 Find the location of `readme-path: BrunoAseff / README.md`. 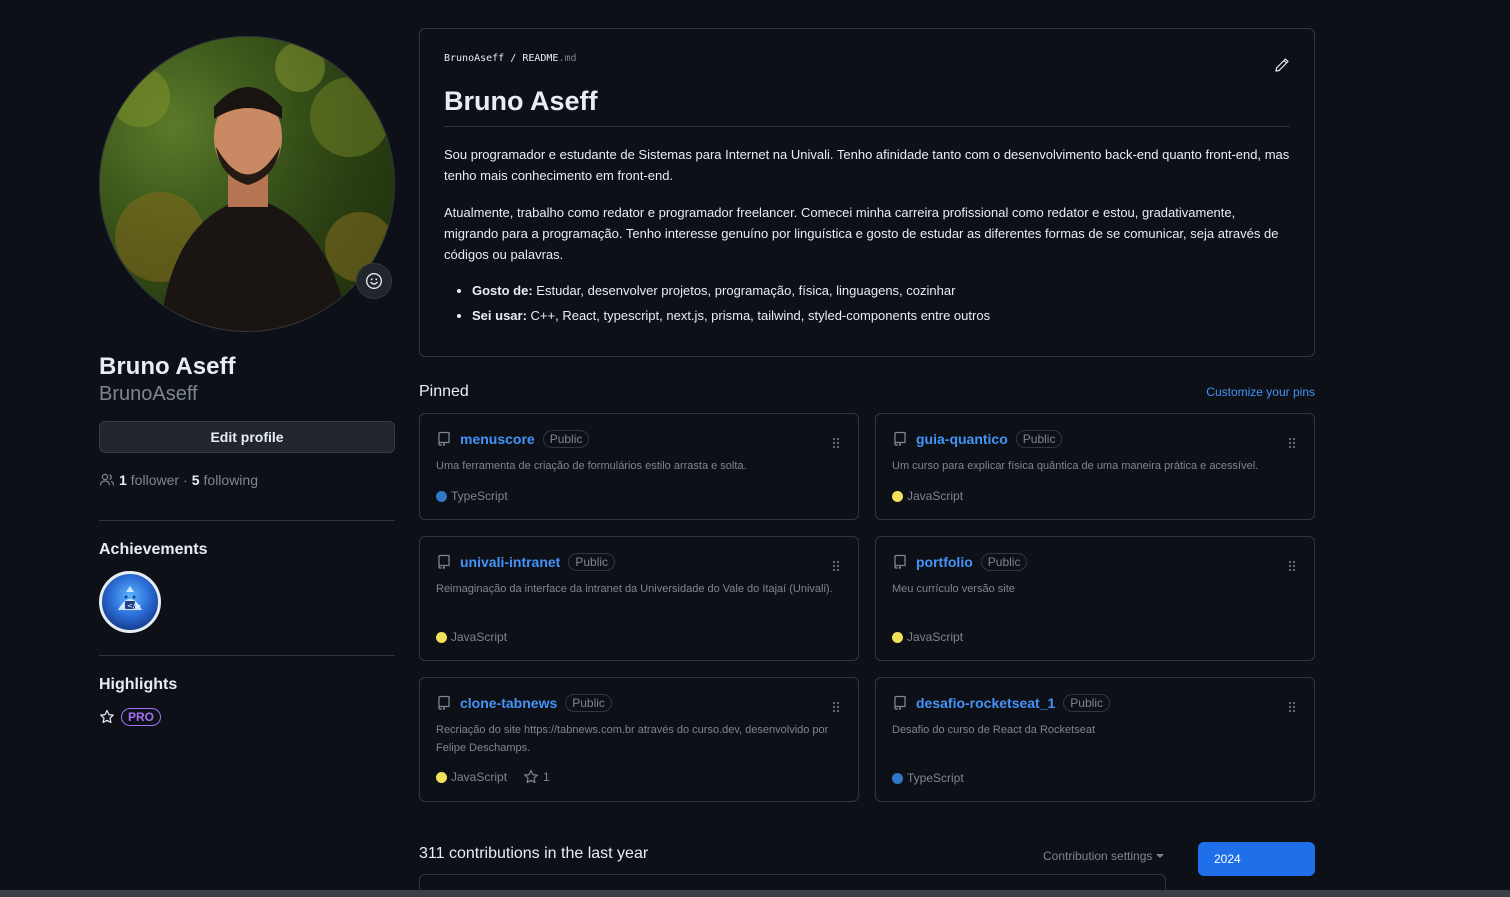

readme-path: BrunoAseff / README.md is located at coordinates (867, 58).